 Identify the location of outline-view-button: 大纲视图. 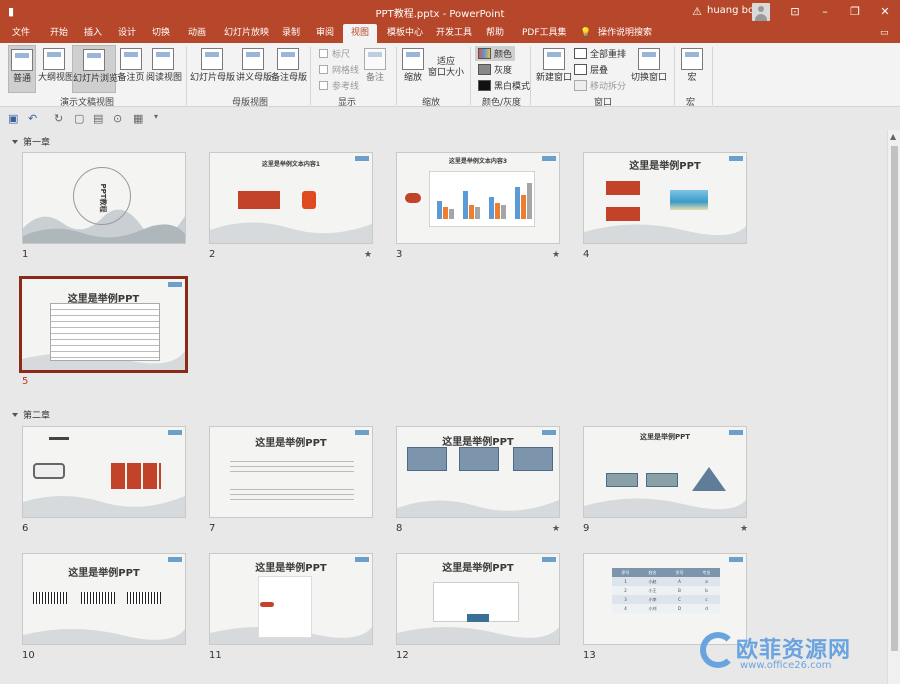
(56, 69).